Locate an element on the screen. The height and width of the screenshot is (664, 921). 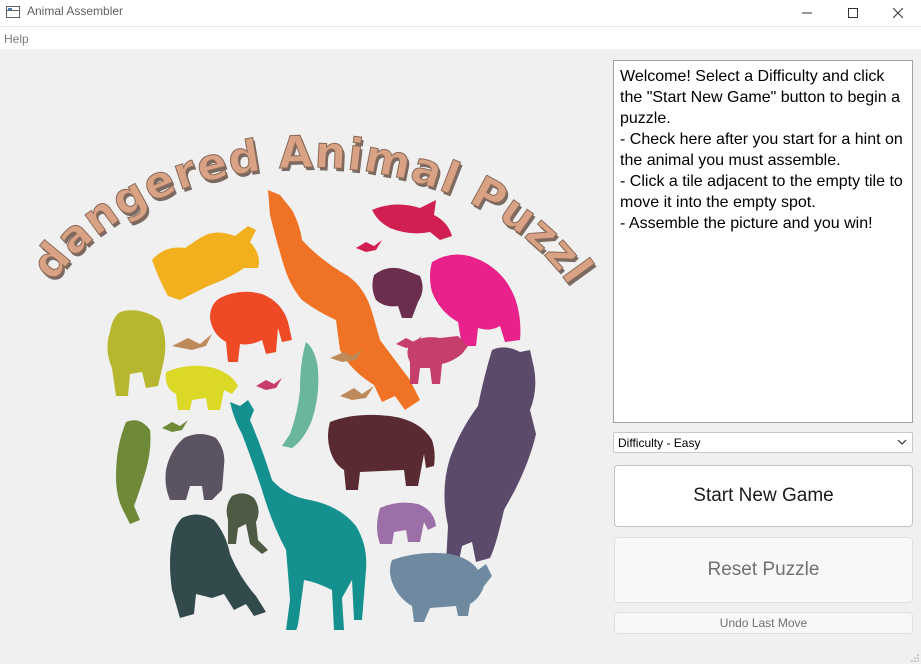
minimize-button is located at coordinates (807, 13).